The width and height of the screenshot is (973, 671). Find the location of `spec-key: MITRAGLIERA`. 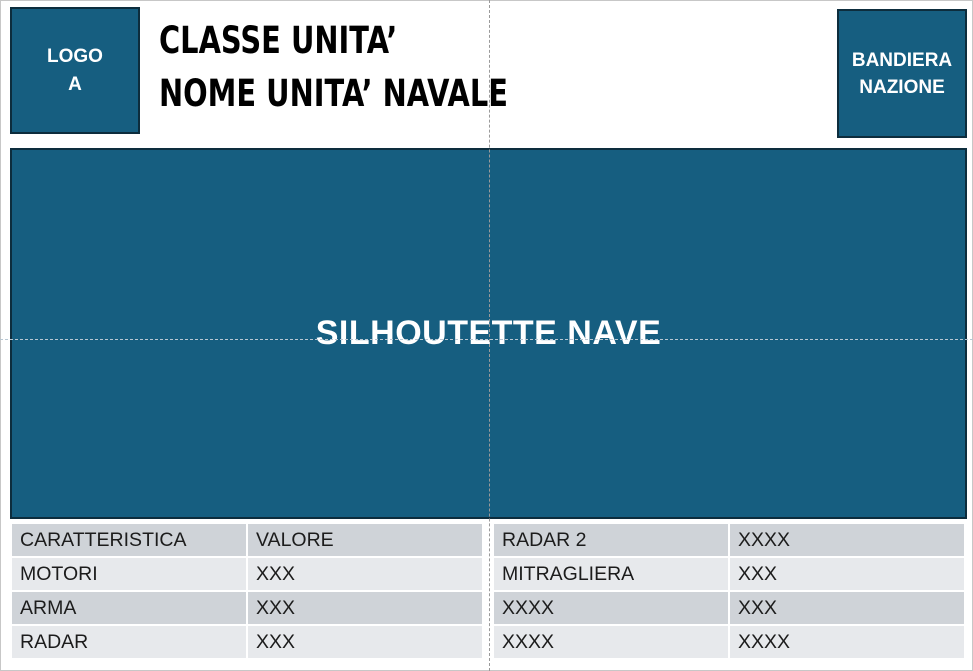

spec-key: MITRAGLIERA is located at coordinates (612, 575).